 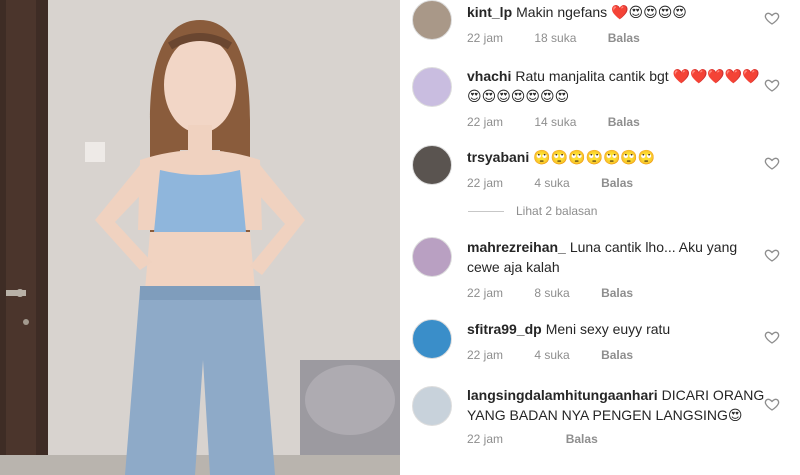 I want to click on comment-meta: 22 jam 8 suka Balas, so click(x=617, y=293).